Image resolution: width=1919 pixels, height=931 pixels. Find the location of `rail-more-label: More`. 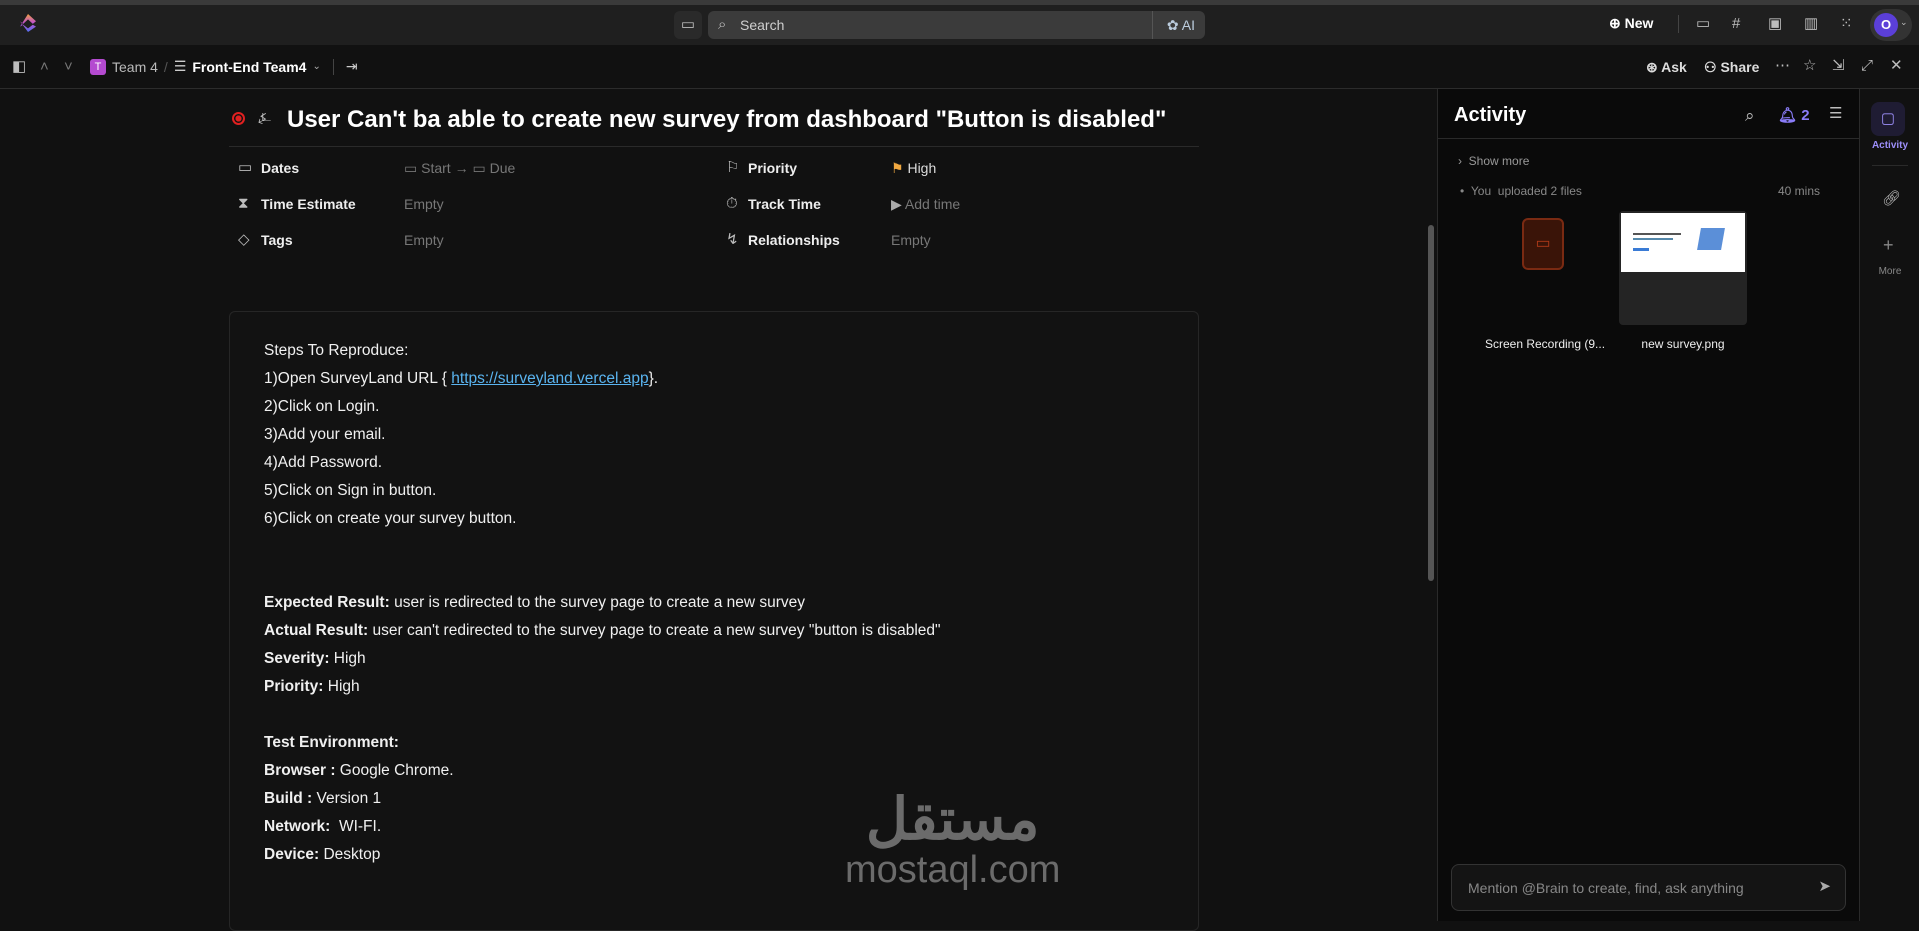

rail-more-label: More is located at coordinates (1889, 271).